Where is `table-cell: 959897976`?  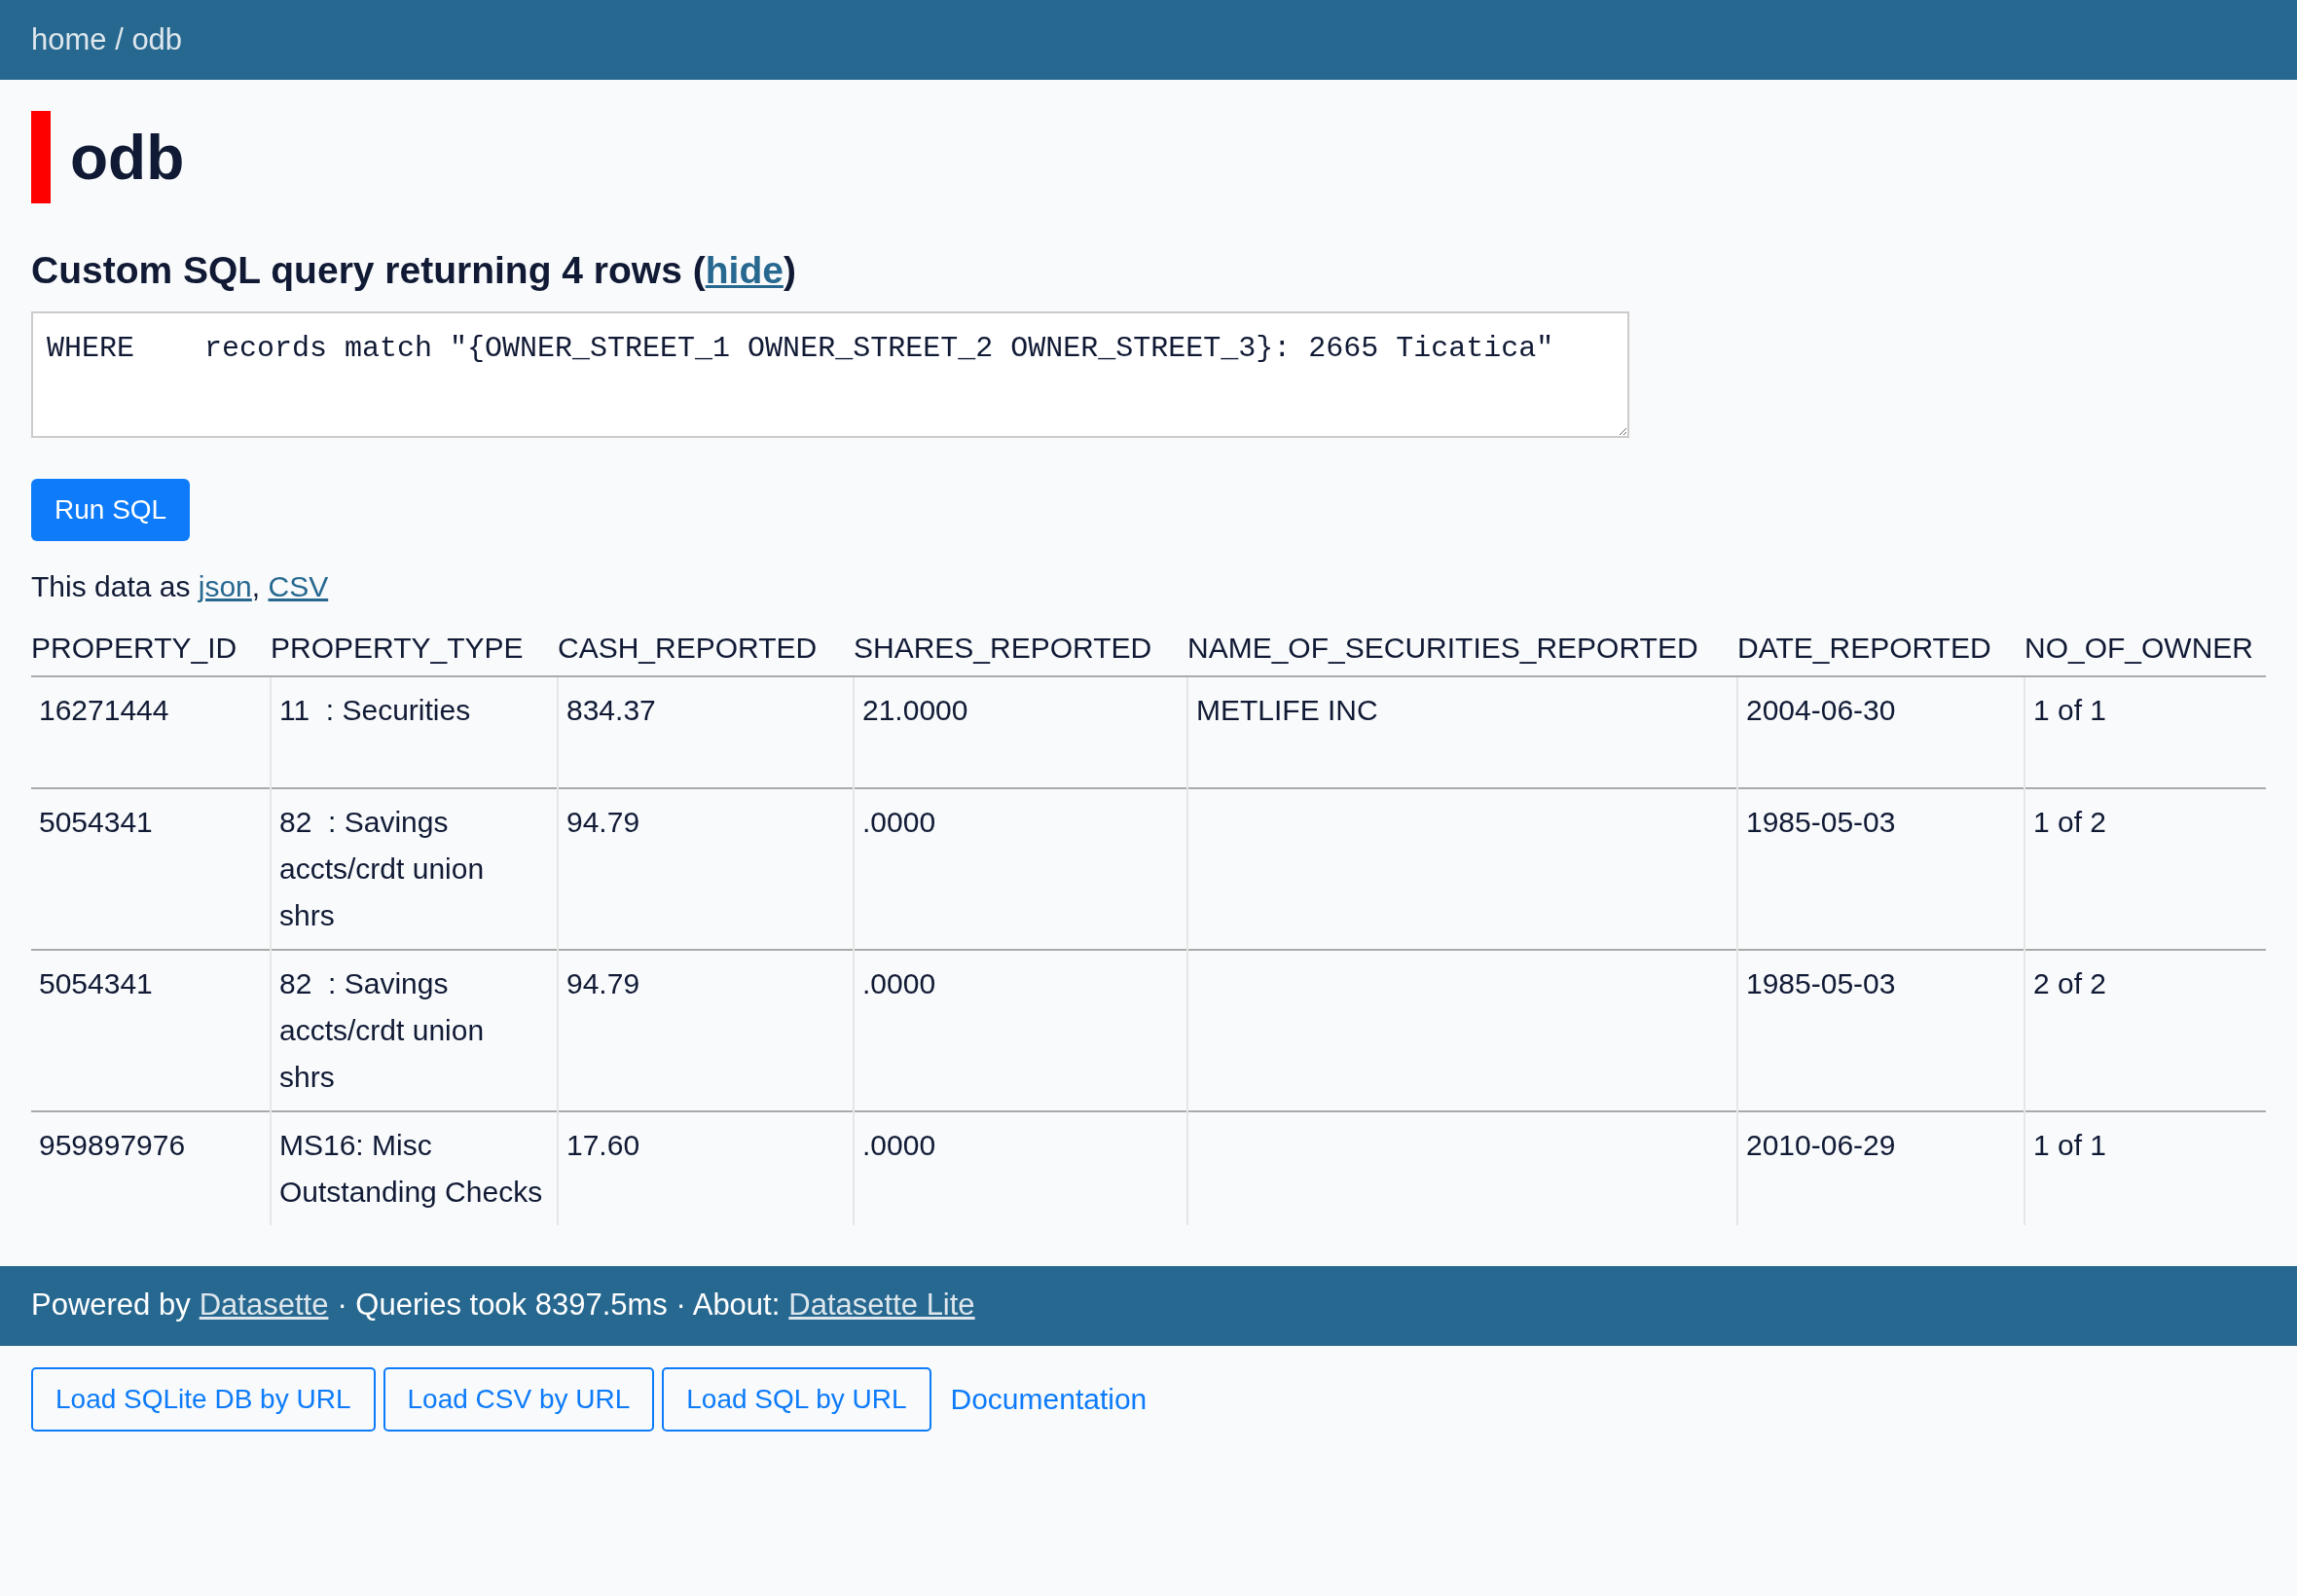
table-cell: 959897976 is located at coordinates (151, 1167).